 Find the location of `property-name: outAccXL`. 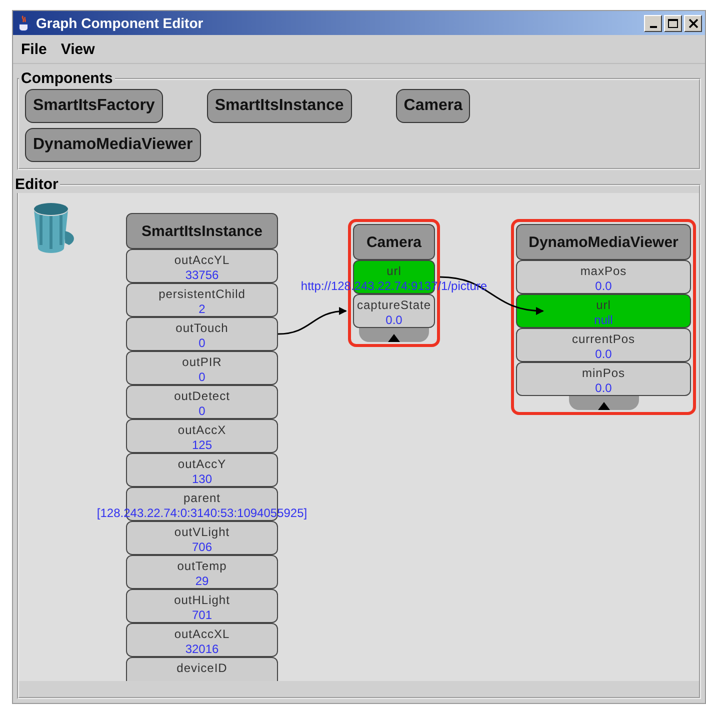

property-name: outAccXL is located at coordinates (202, 634).